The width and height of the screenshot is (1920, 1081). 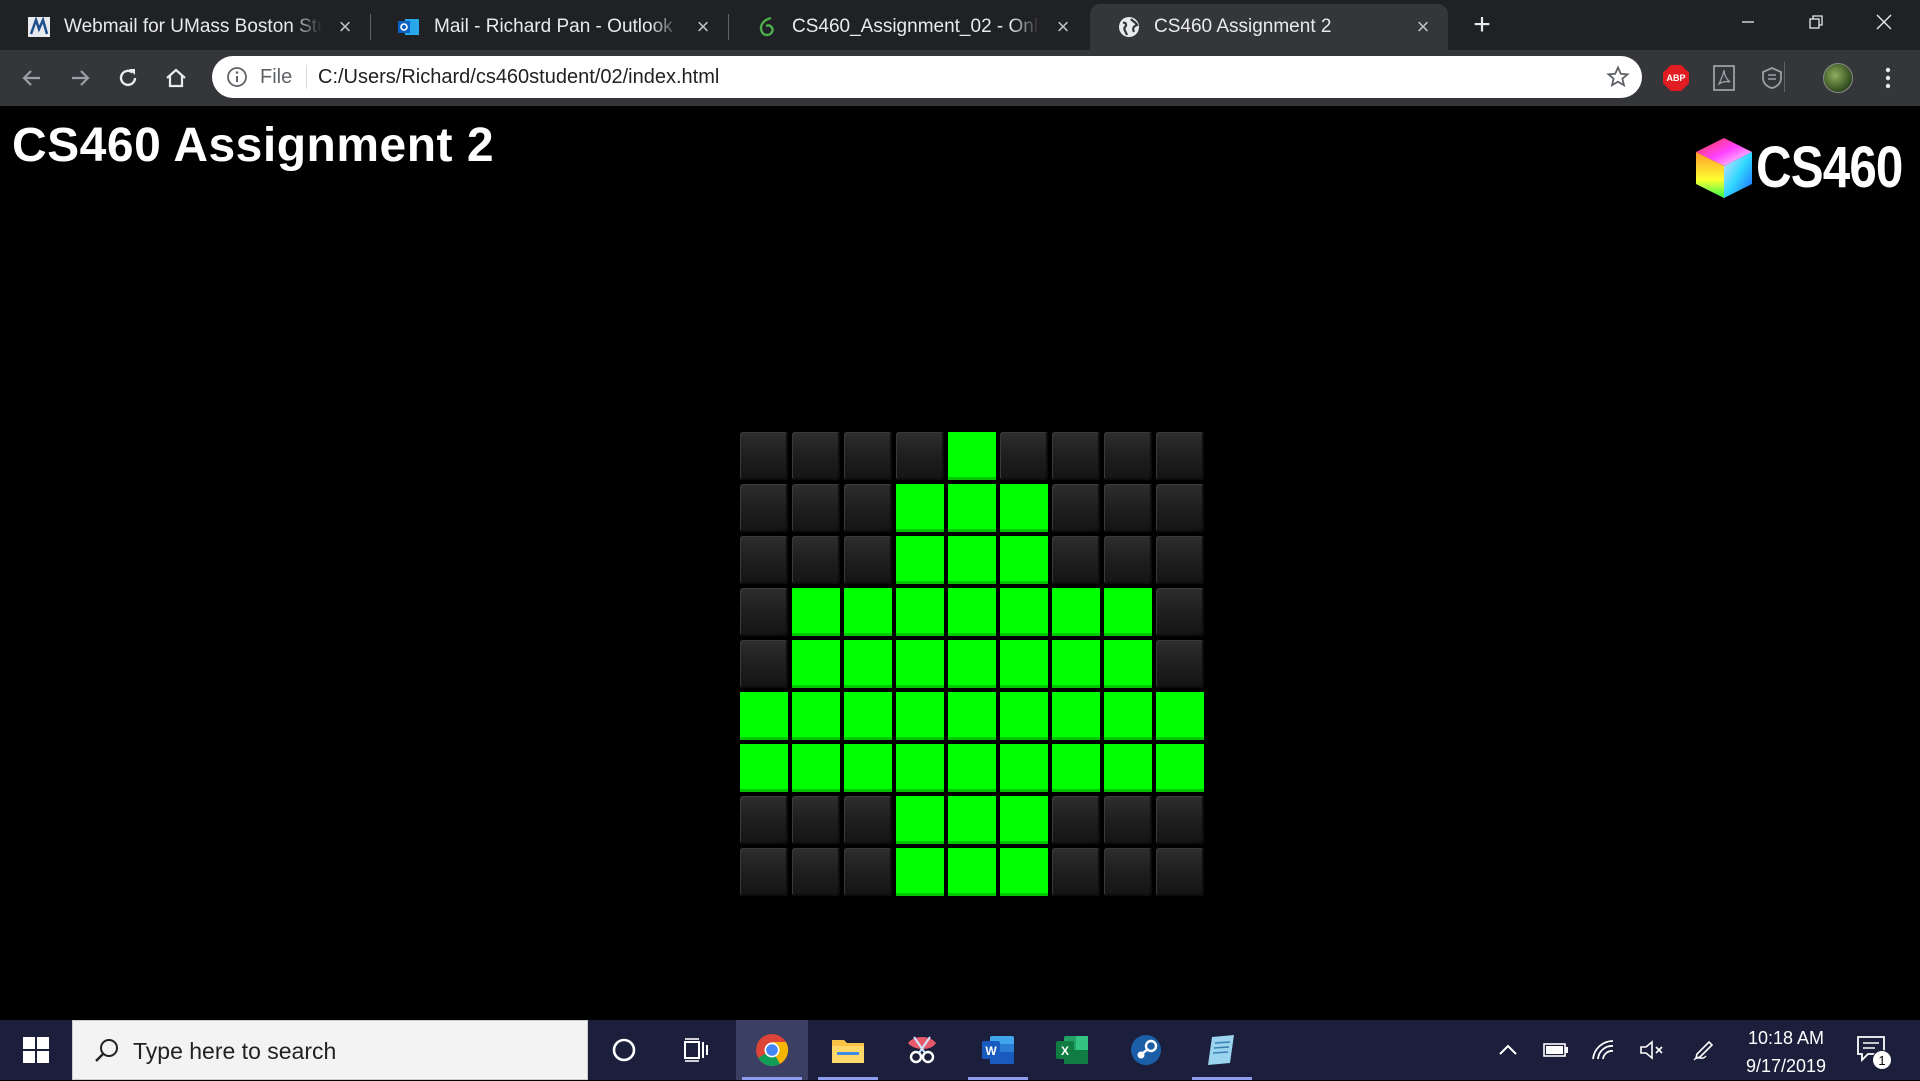 I want to click on restore-button, so click(x=1816, y=22).